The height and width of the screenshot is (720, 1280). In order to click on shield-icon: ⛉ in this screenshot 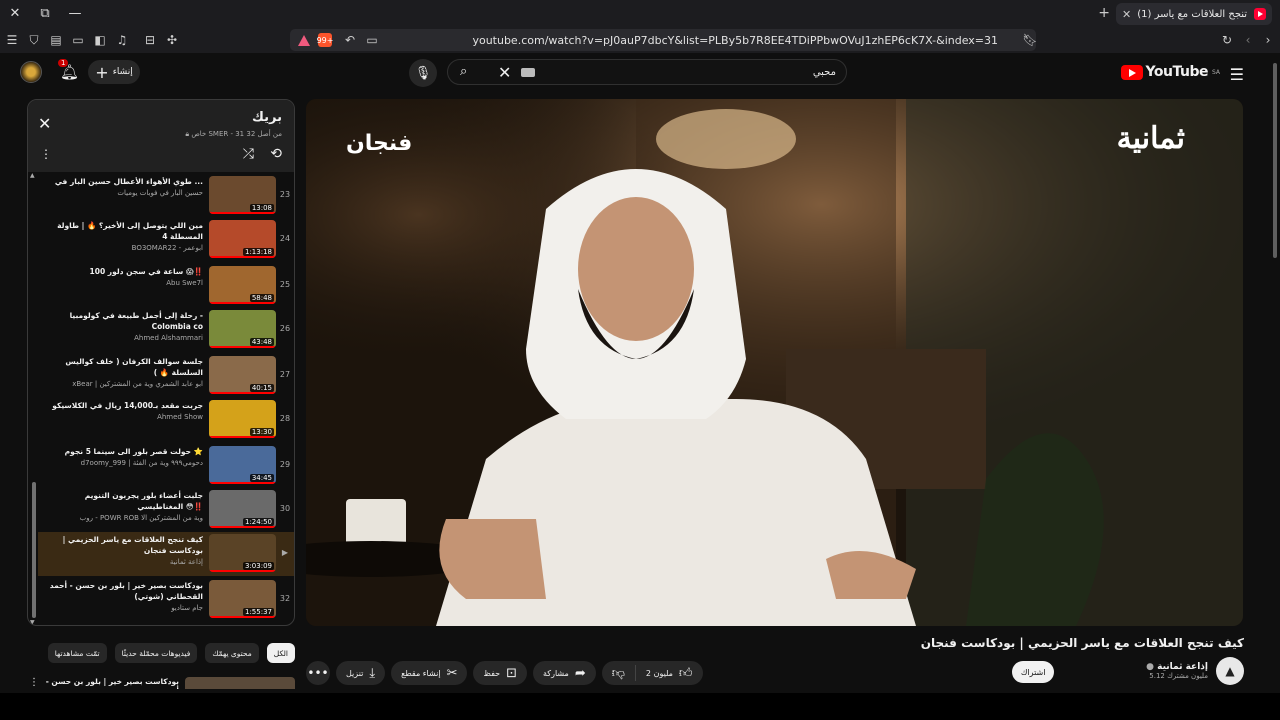, I will do `click(34, 40)`.